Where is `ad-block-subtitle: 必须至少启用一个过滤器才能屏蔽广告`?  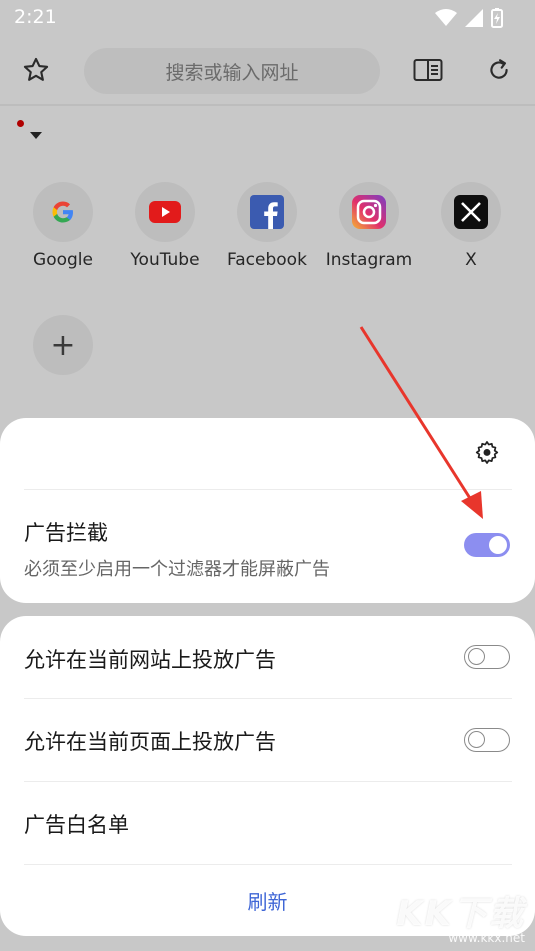
ad-block-subtitle: 必须至少启用一个过滤器才能屏蔽广告 is located at coordinates (177, 569).